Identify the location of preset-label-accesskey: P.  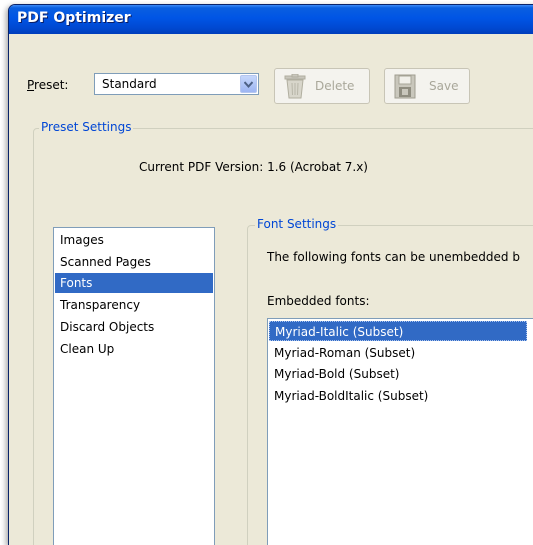
(31, 85).